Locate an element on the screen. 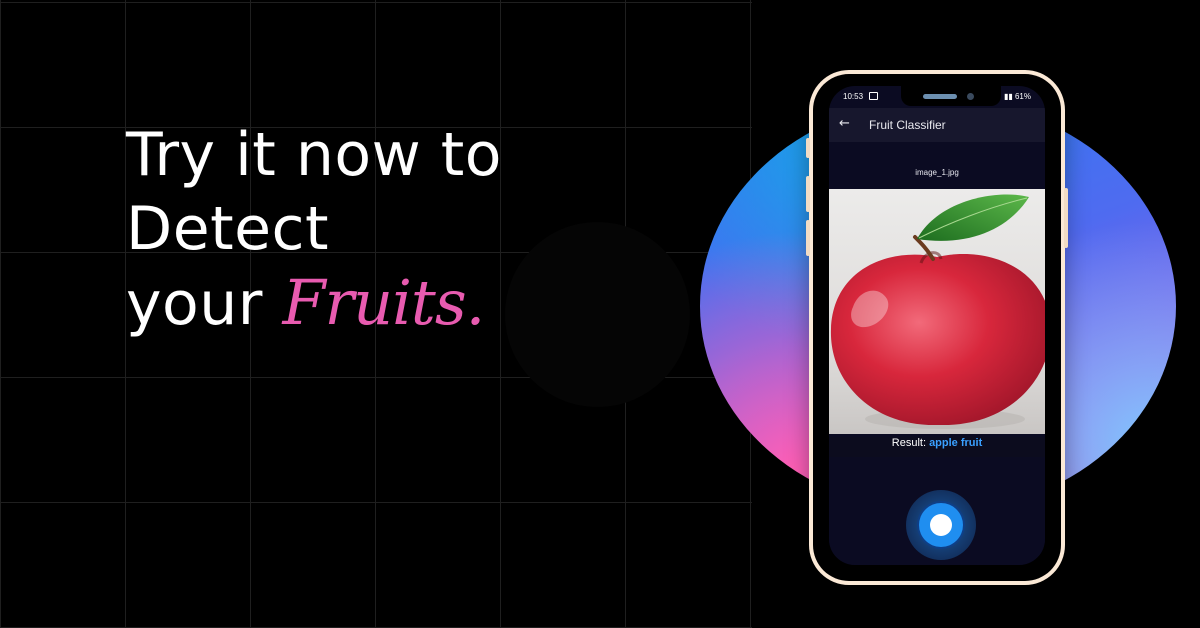 This screenshot has height=628, width=1200. image-filename: image_1.jpg is located at coordinates (937, 172).